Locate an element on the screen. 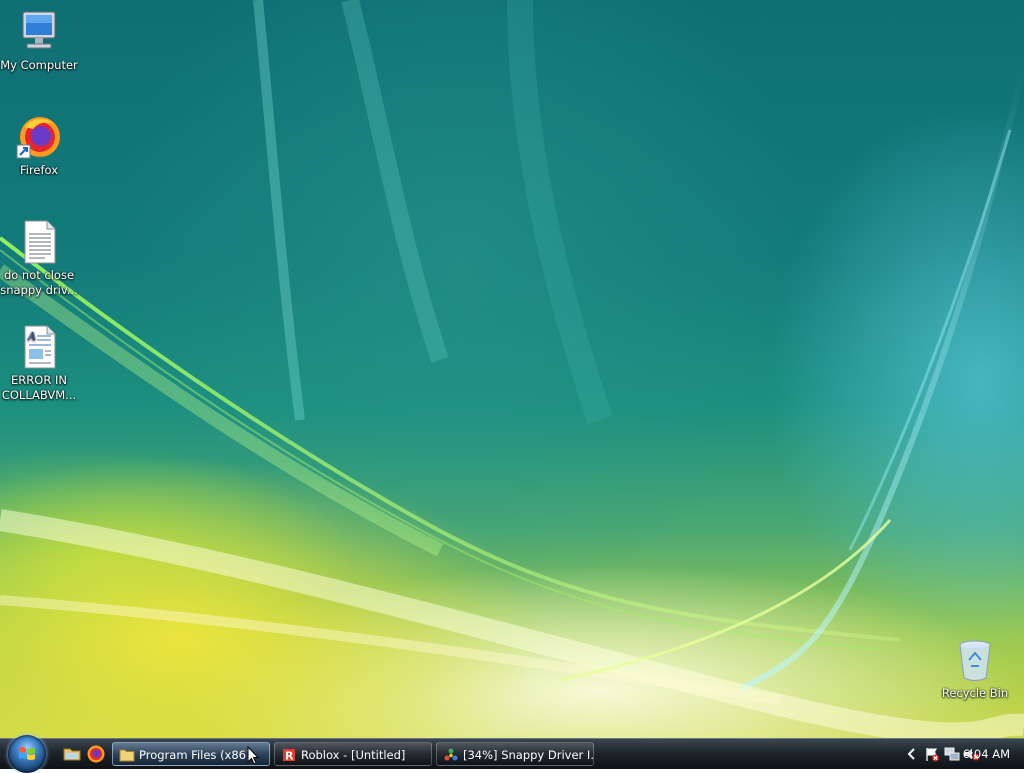 The width and height of the screenshot is (1024, 773). quick-launch-firefox is located at coordinates (96, 754).